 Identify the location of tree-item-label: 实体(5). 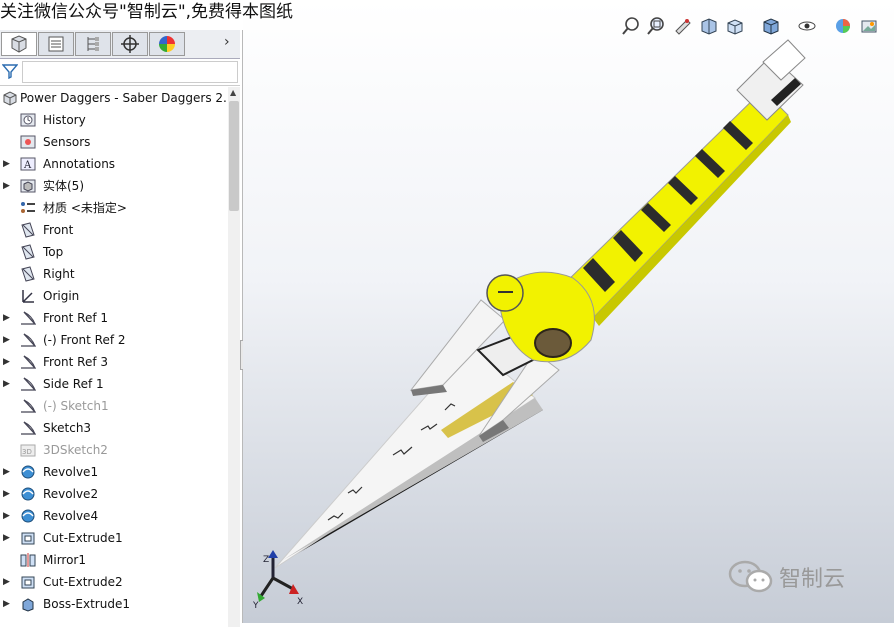
(63, 186).